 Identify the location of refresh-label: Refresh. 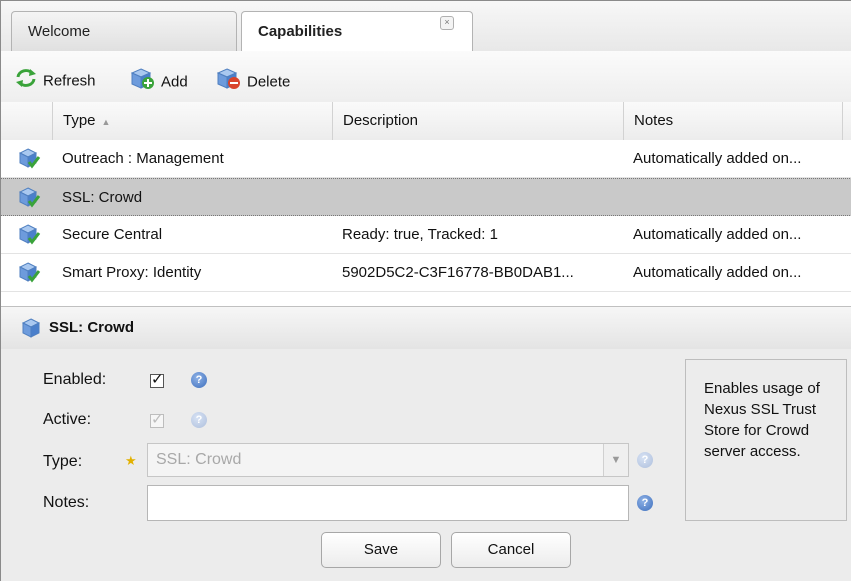
(69, 81).